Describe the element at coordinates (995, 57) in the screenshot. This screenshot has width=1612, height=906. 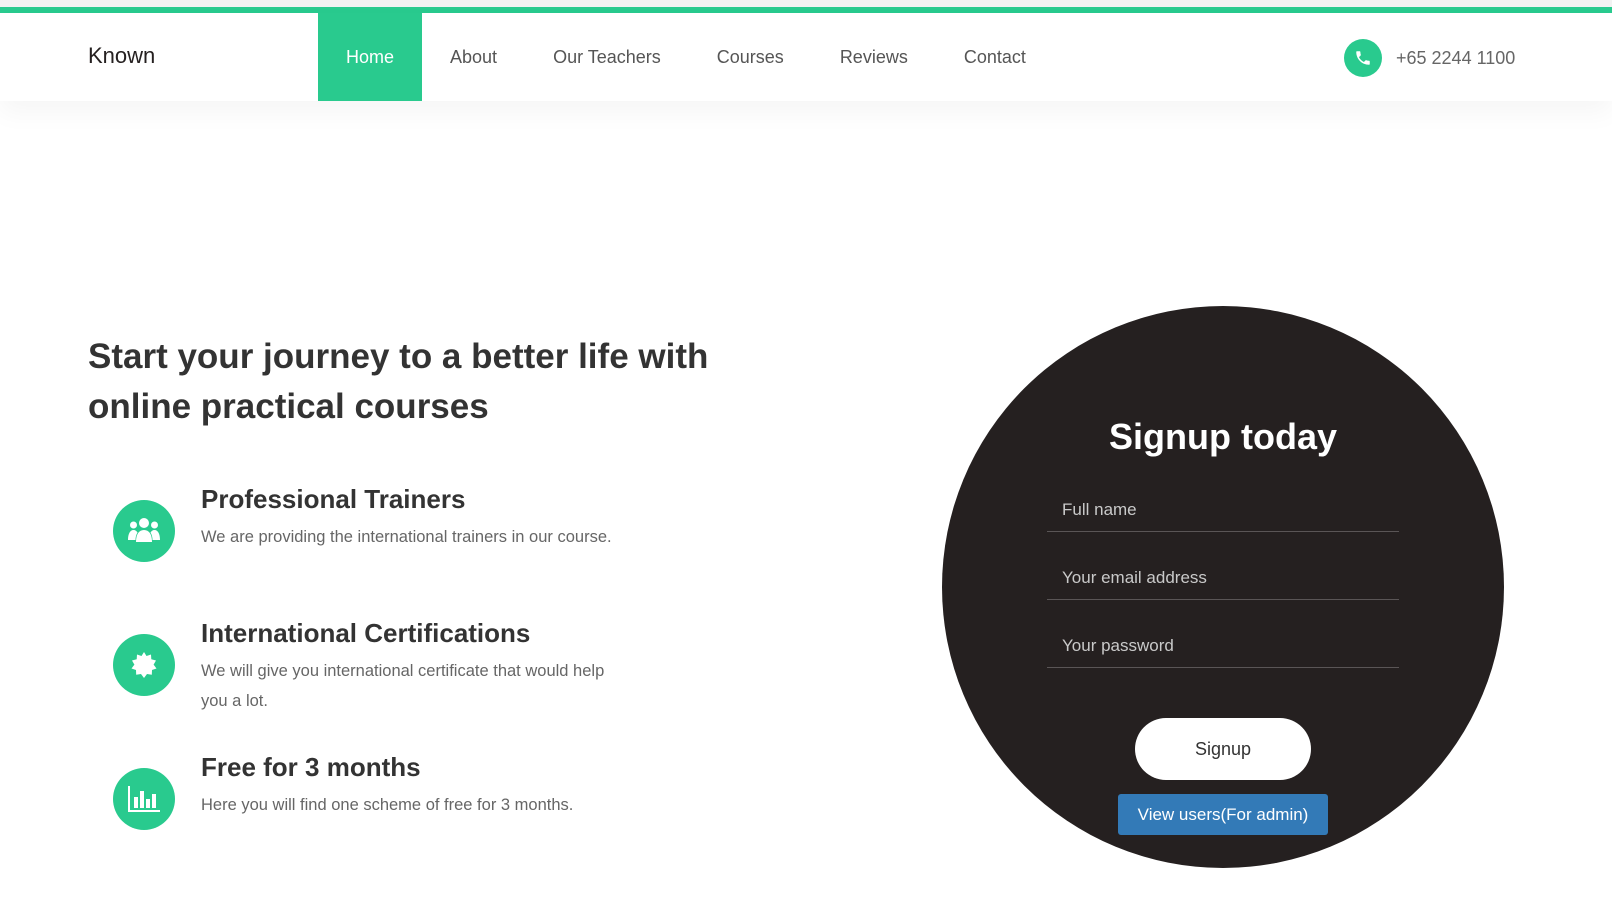
I see `nav-item-contact: Contact` at that location.